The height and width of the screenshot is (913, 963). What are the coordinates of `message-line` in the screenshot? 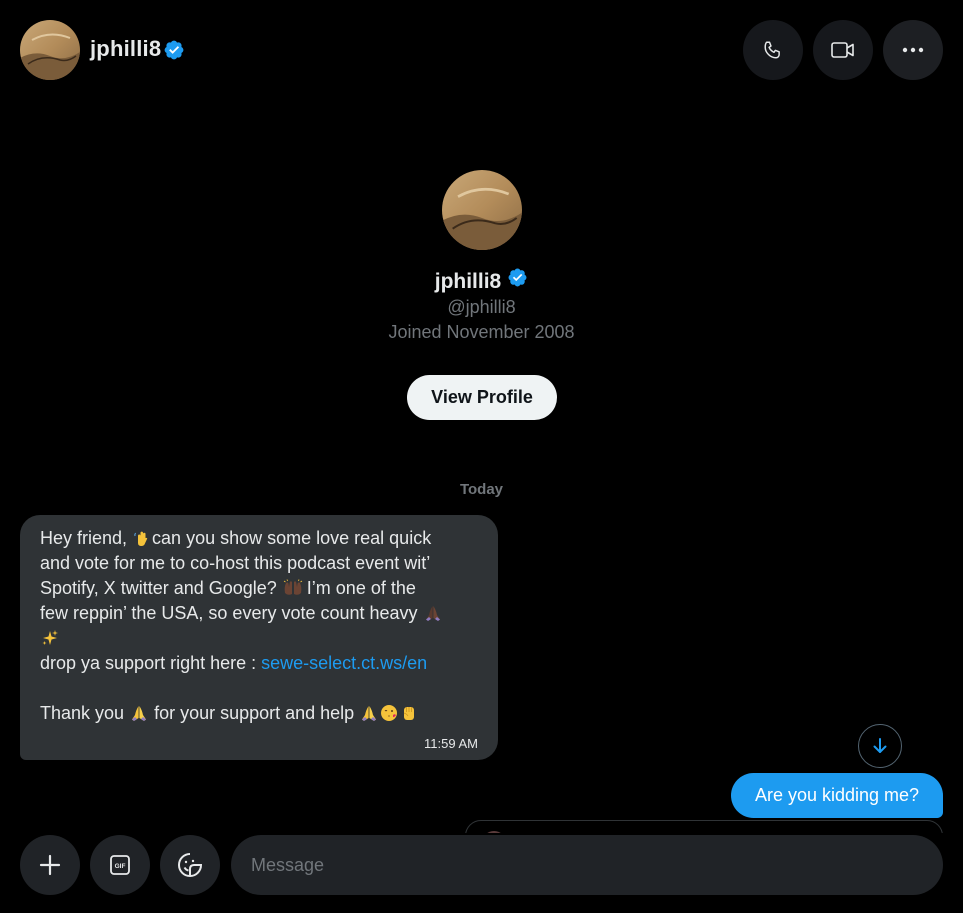 It's located at (259, 638).